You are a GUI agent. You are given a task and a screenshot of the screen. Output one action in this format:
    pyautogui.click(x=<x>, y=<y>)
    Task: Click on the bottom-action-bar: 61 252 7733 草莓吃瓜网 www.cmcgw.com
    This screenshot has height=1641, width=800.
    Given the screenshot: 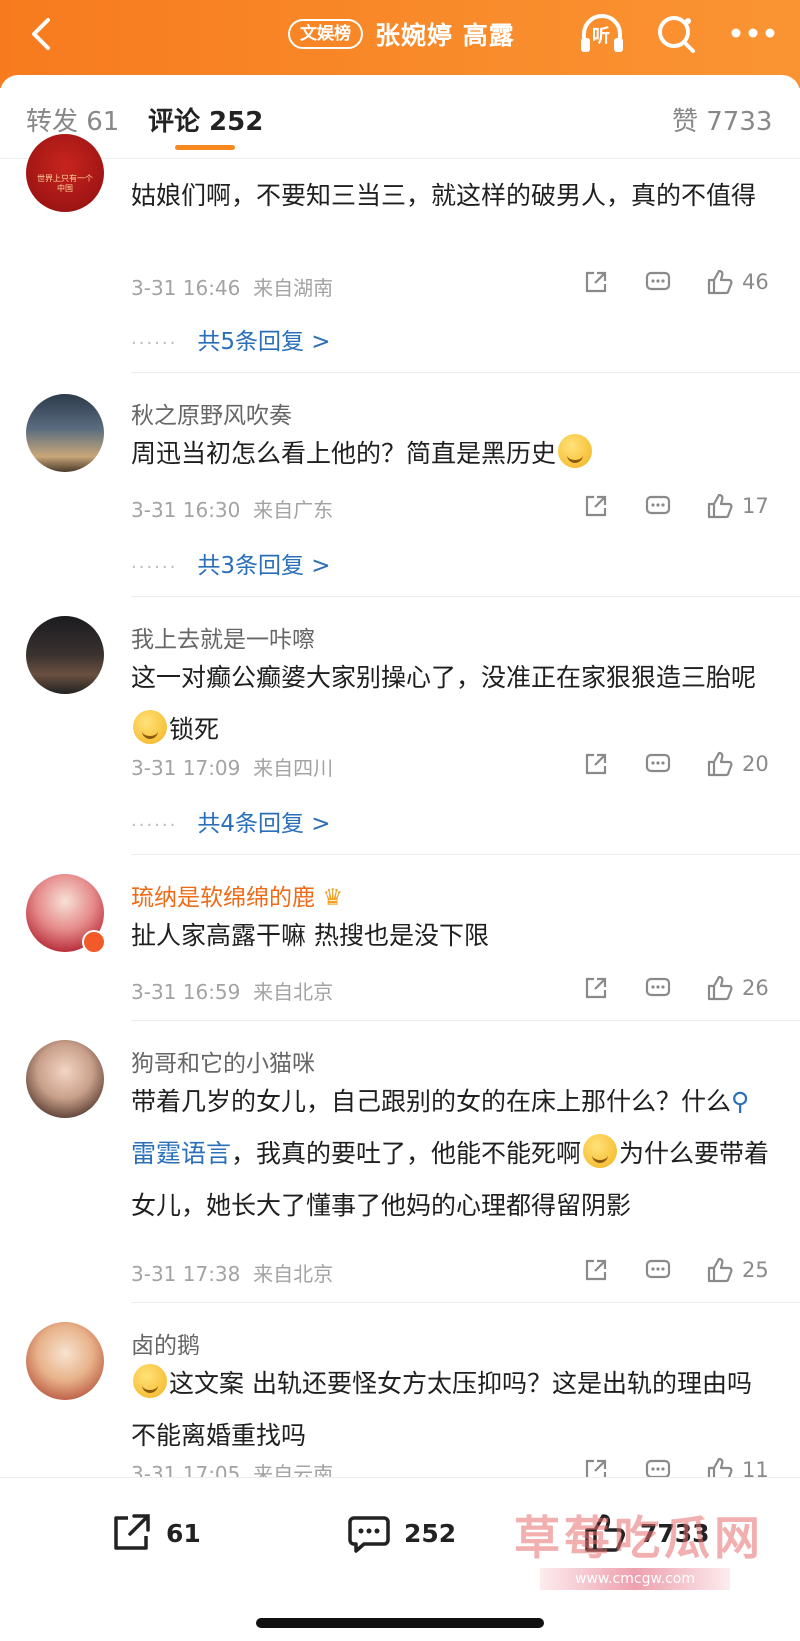 What is the action you would take?
    pyautogui.click(x=400, y=1559)
    